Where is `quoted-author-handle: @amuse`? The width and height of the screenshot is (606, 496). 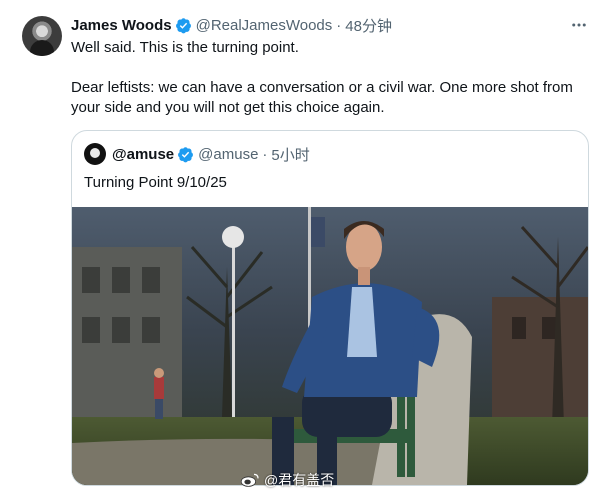 quoted-author-handle: @amuse is located at coordinates (228, 154).